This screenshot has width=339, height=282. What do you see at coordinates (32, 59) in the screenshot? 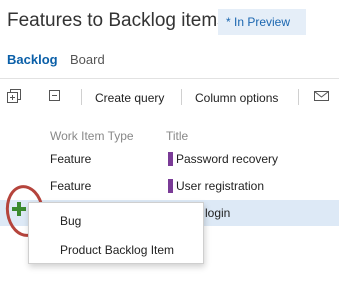
I see `tab-backlog: Backlog` at bounding box center [32, 59].